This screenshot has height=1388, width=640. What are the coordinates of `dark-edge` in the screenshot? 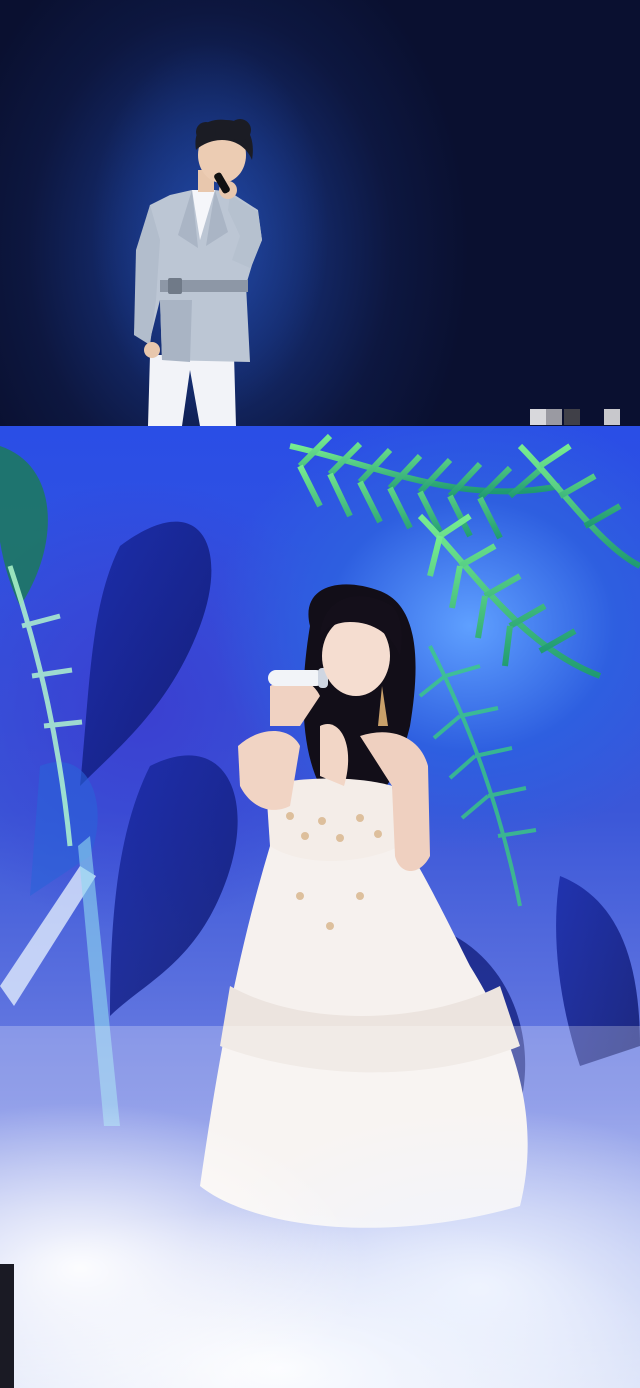 It's located at (7, 1326).